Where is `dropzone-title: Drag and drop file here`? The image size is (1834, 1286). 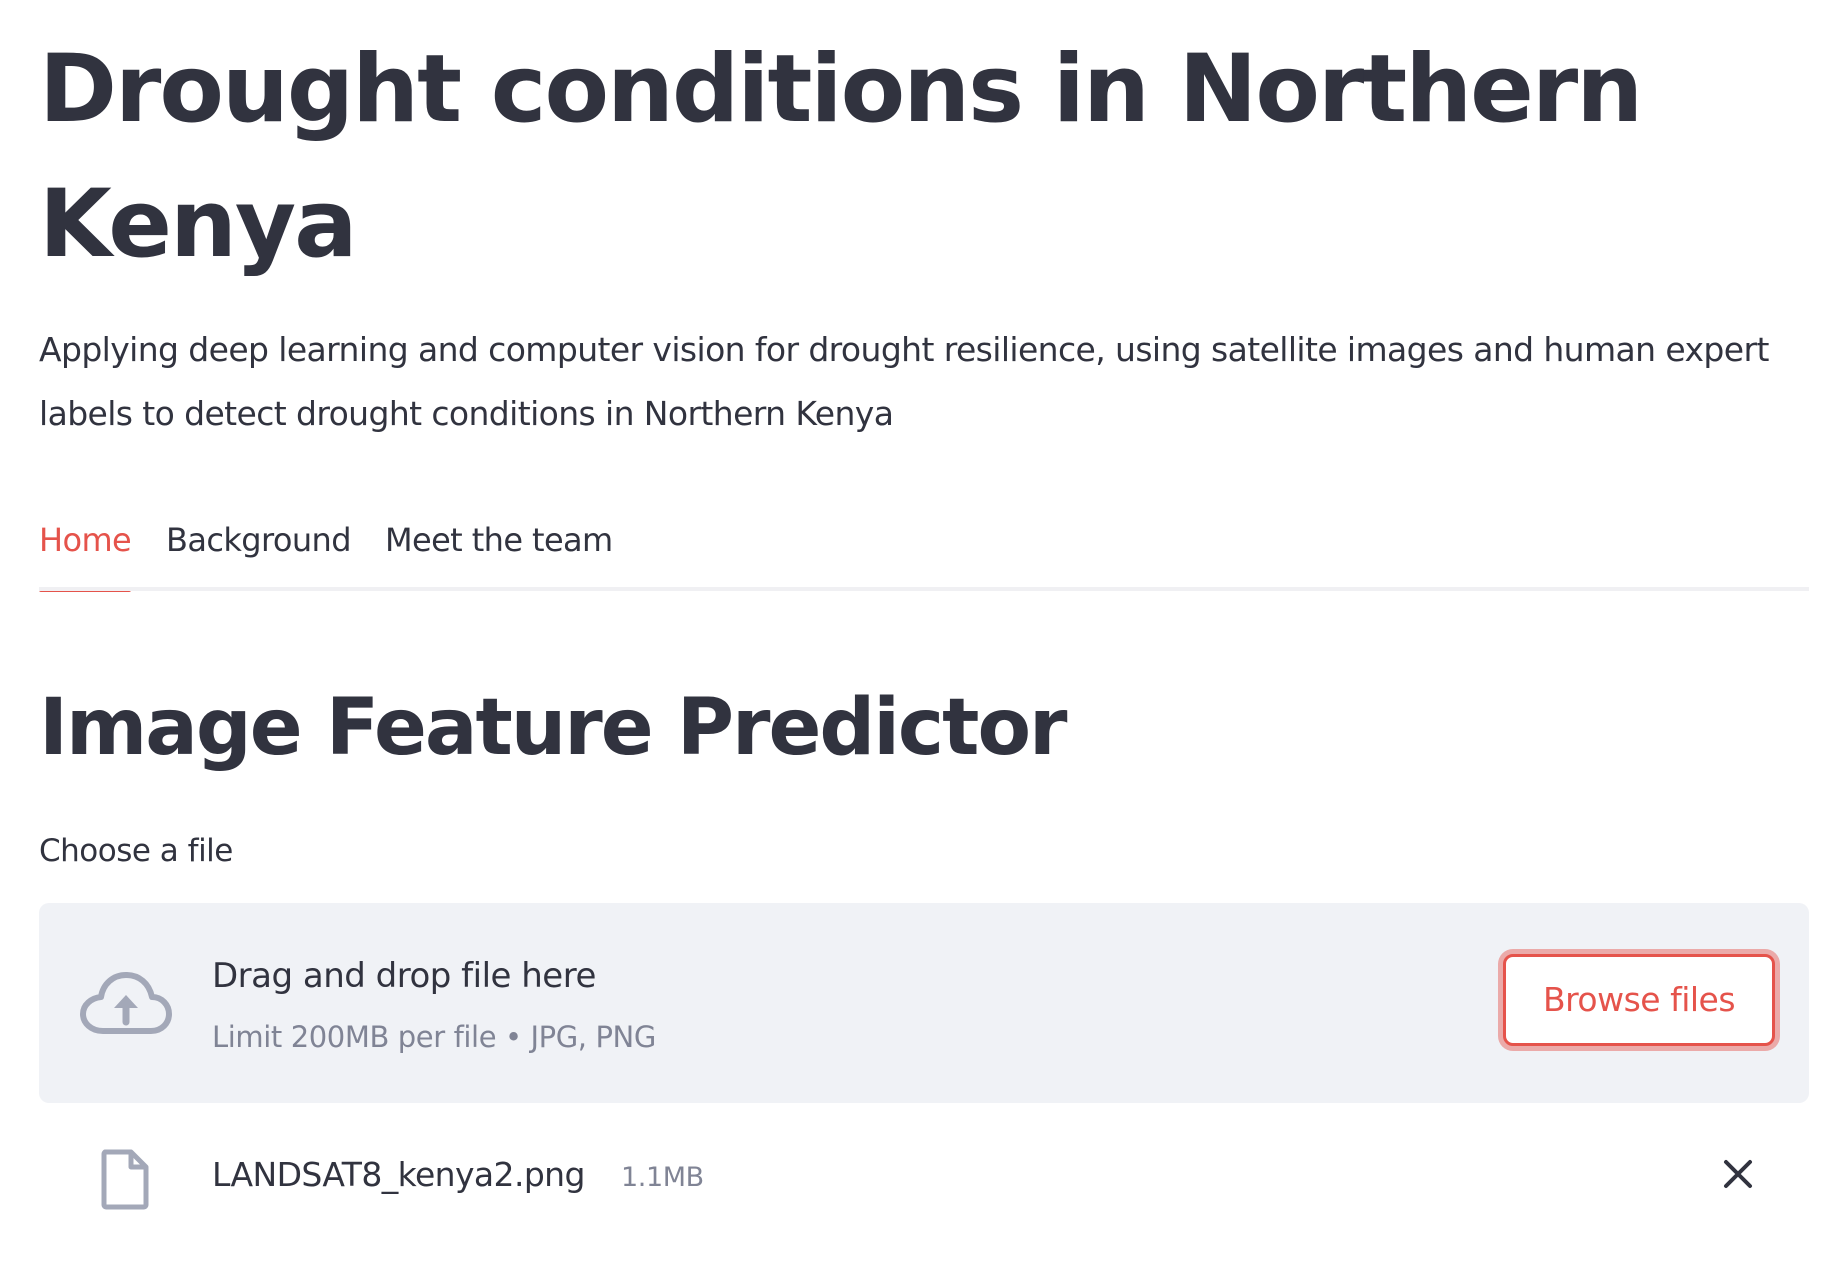 dropzone-title: Drag and drop file here is located at coordinates (404, 976).